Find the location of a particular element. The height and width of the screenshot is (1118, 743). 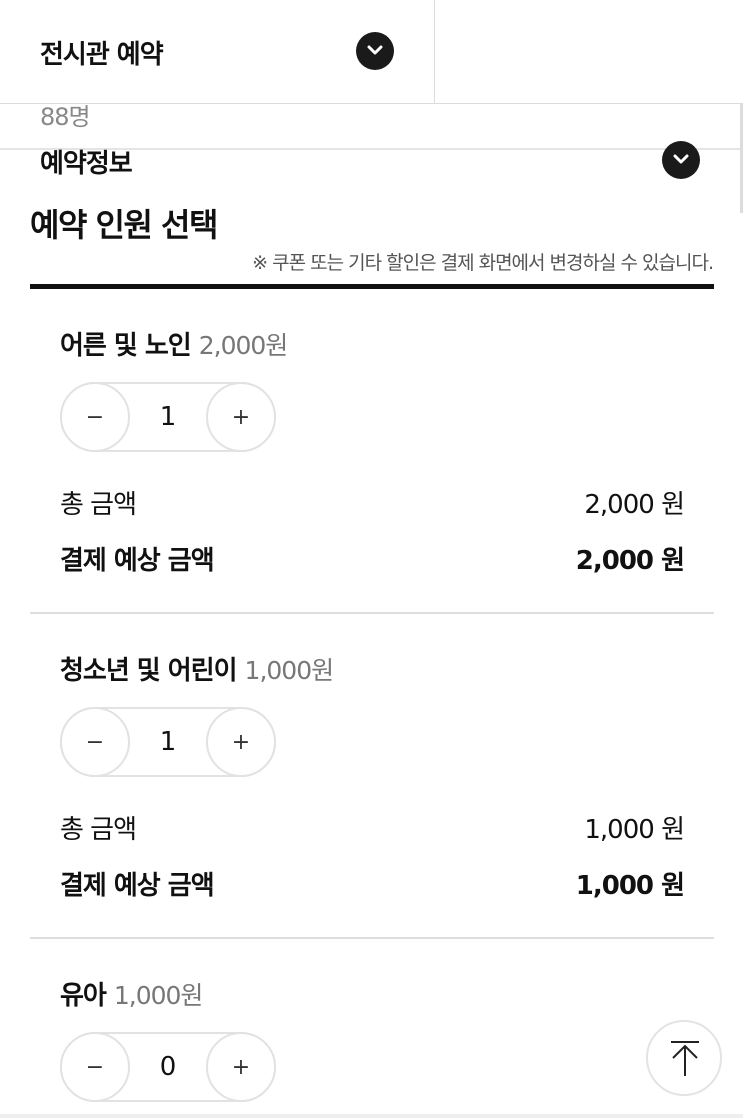

ticket-group-infant: 유아 1,000원 − 0 + is located at coordinates (372, 1028).